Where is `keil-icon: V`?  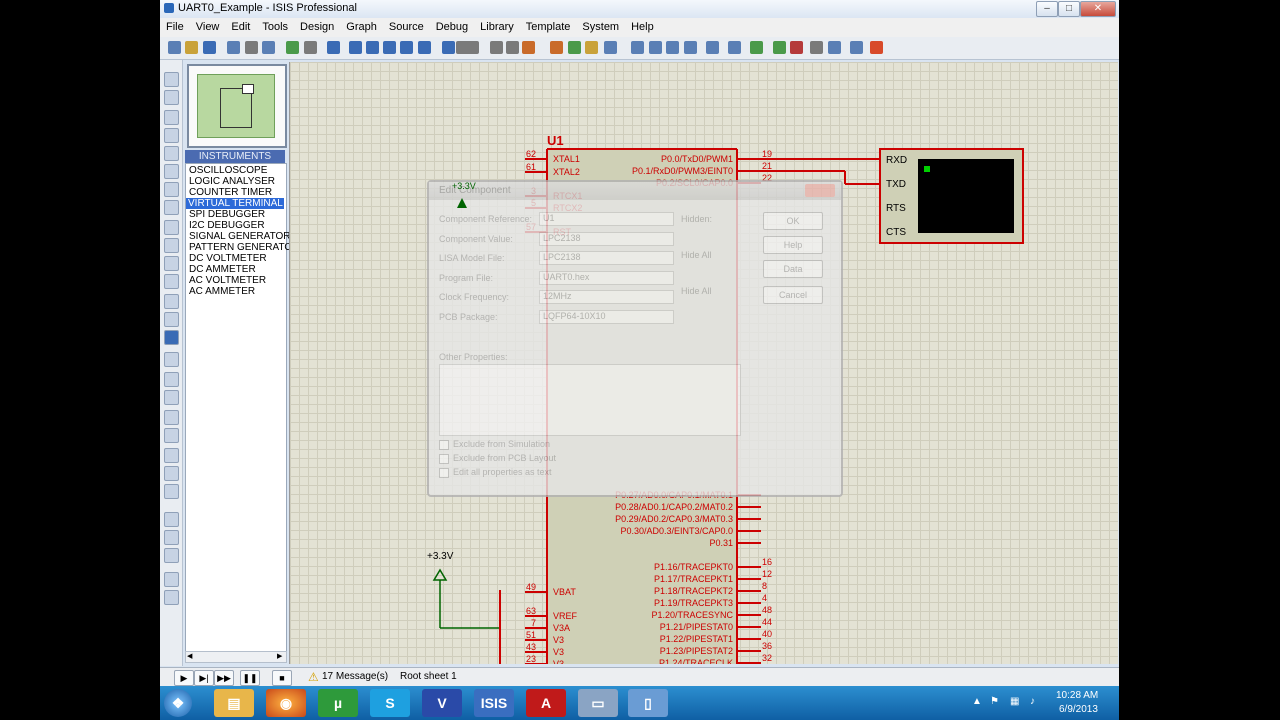 keil-icon: V is located at coordinates (442, 703).